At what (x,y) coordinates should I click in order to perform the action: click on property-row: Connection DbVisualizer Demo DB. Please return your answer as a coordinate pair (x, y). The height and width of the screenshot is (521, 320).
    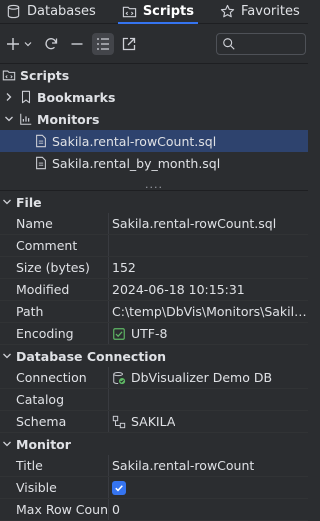
    Looking at the image, I should click on (154, 378).